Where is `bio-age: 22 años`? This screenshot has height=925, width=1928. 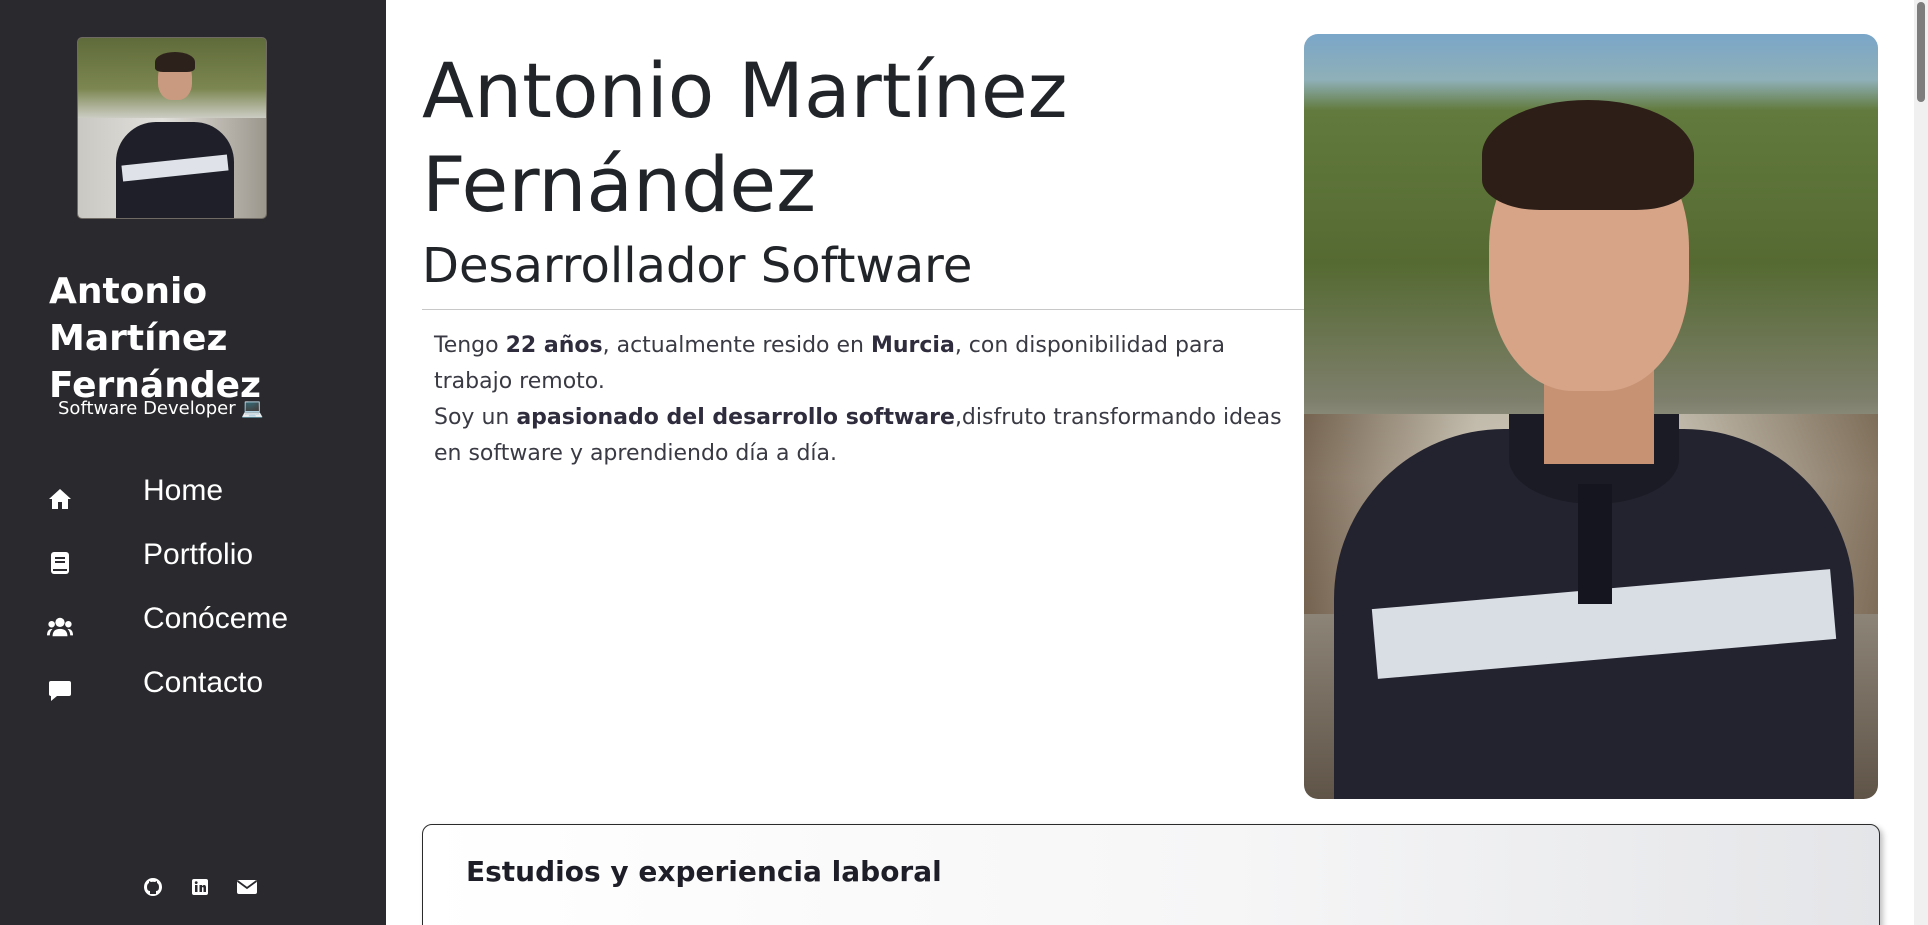
bio-age: 22 años is located at coordinates (554, 345).